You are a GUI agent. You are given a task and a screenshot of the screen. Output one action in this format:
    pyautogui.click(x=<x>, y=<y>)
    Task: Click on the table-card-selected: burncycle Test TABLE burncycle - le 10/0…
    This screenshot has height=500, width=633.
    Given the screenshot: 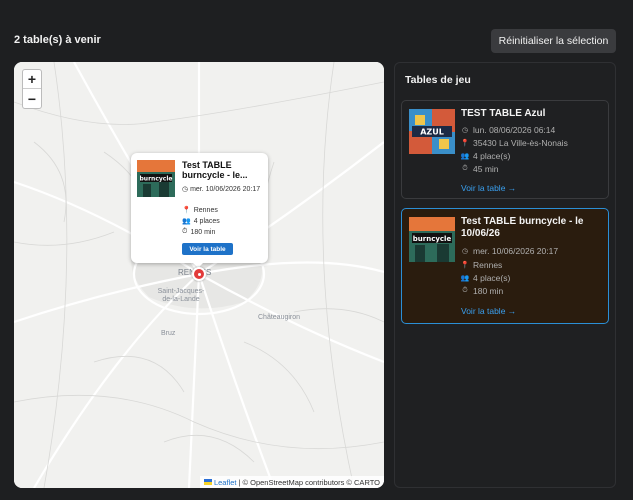 What is the action you would take?
    pyautogui.click(x=505, y=266)
    